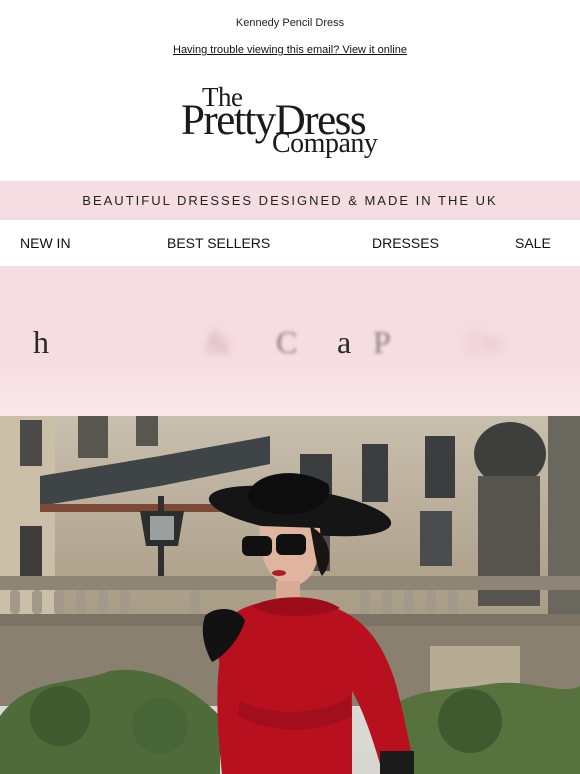 The width and height of the screenshot is (580, 774). I want to click on heading-char: a, so click(344, 342).